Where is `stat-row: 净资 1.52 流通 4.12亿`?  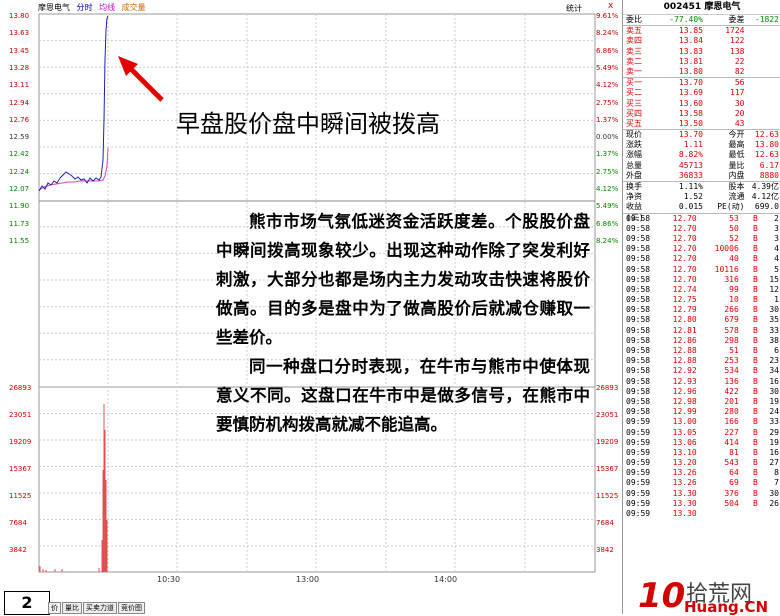 stat-row: 净资 1.52 流通 4.12亿 is located at coordinates (702, 197).